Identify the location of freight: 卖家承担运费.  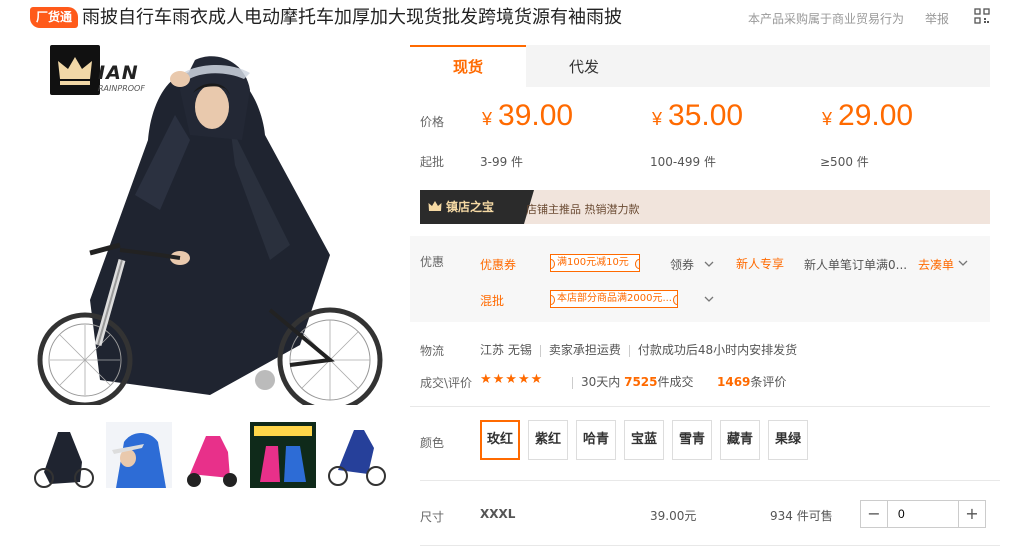
(584, 350).